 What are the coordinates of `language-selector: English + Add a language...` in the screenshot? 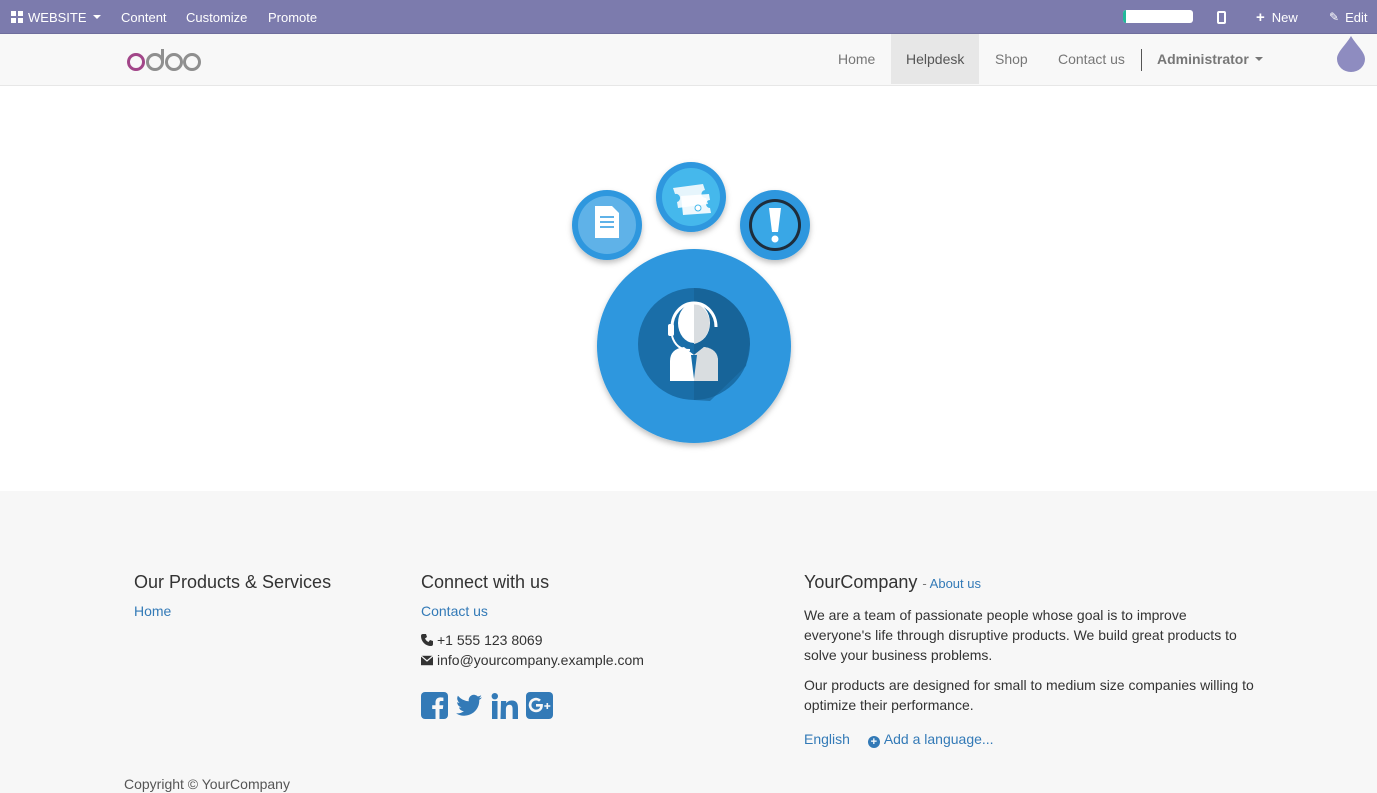 It's located at (1029, 739).